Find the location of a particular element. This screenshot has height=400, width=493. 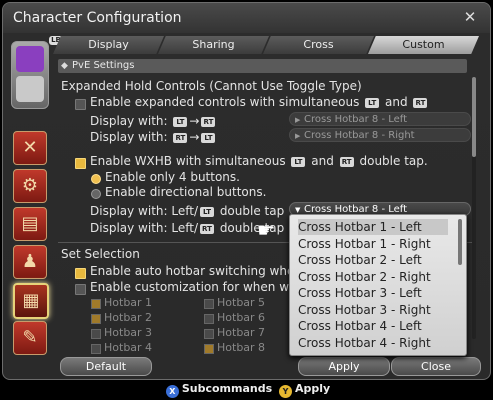

dropdown-value: Cross Hotbar 8 - Right is located at coordinates (359, 135).